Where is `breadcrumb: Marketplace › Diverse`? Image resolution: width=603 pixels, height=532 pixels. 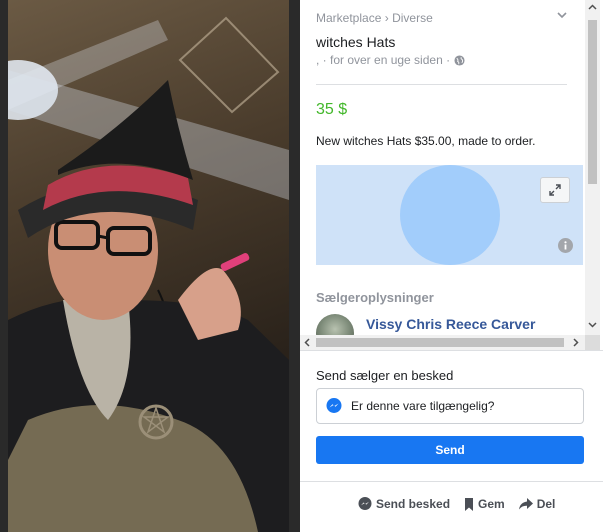
breadcrumb: Marketplace › Diverse is located at coordinates (374, 18).